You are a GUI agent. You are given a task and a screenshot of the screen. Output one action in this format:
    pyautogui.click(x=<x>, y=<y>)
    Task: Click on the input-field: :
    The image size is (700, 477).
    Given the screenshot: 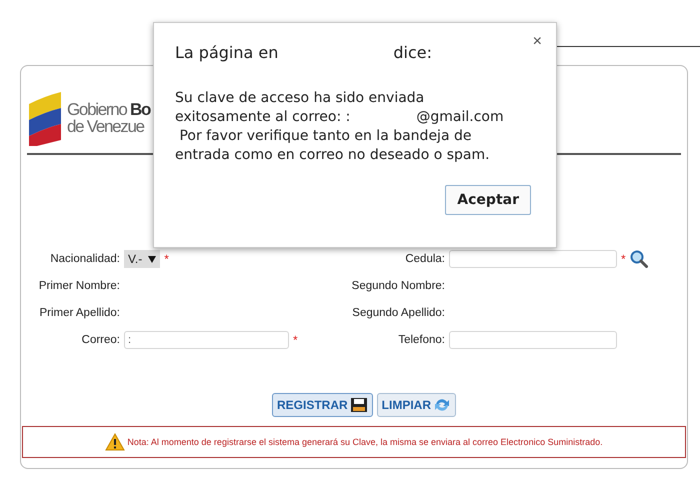 What is the action you would take?
    pyautogui.click(x=206, y=340)
    